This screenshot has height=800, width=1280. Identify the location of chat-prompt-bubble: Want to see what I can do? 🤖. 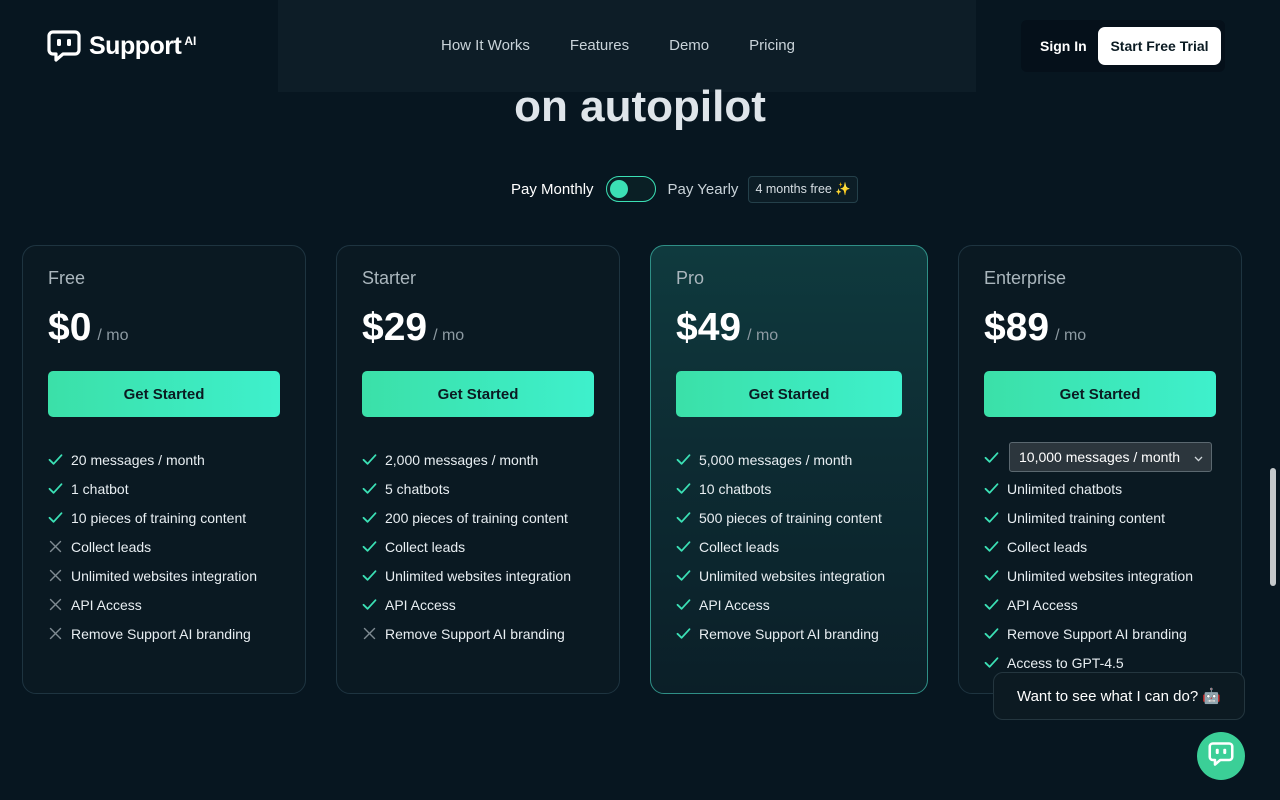
(1119, 696).